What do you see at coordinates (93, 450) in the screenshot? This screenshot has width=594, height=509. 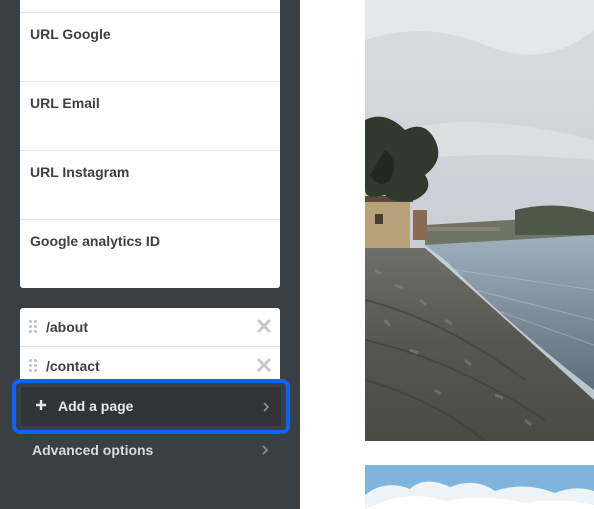 I see `advanced-options-label: Advanced options` at bounding box center [93, 450].